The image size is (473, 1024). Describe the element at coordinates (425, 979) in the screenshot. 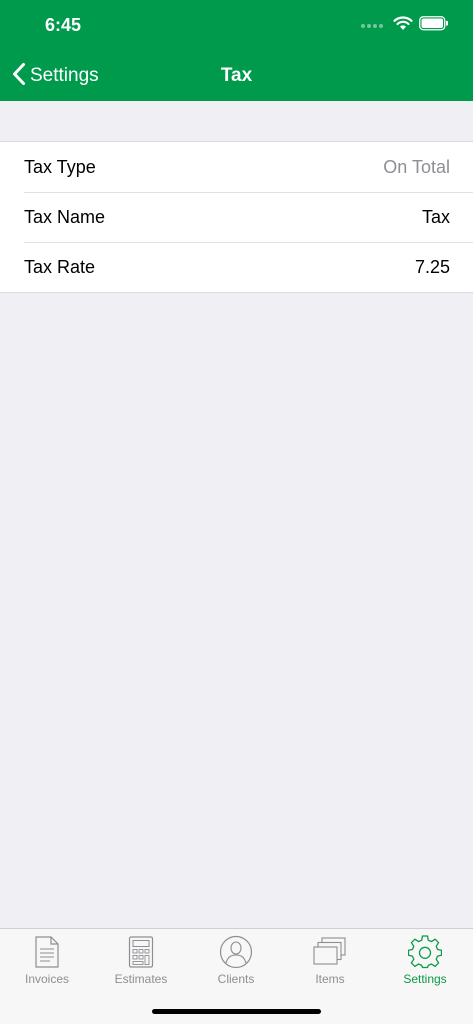

I see `tab-label: Settings` at that location.